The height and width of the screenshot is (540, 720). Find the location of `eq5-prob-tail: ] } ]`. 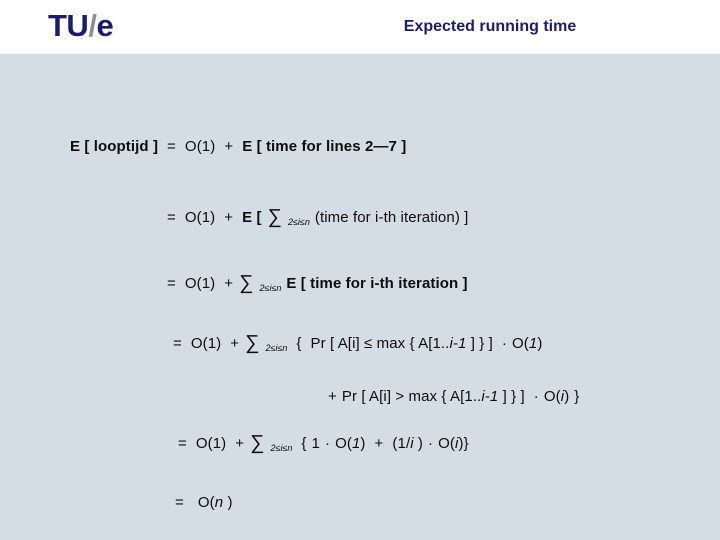

eq5-prob-tail: ] } ] is located at coordinates (511, 396).